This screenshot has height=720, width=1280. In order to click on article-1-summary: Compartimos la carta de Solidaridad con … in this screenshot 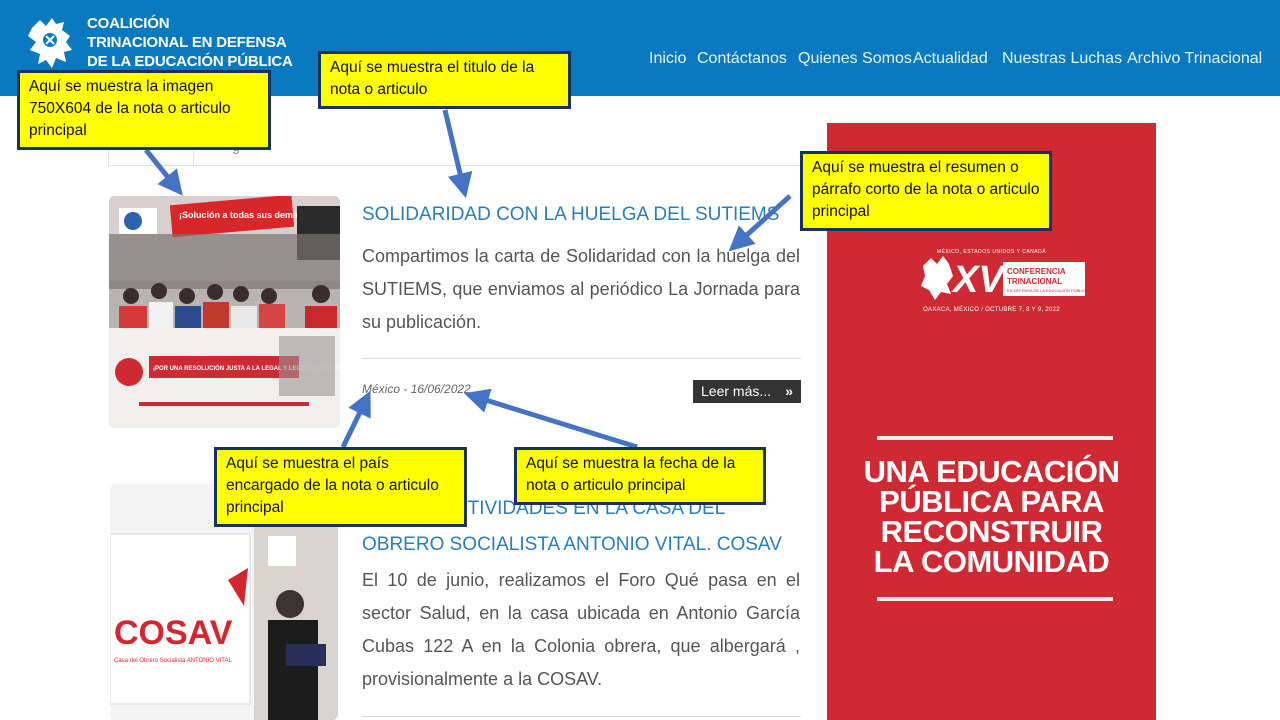, I will do `click(581, 289)`.